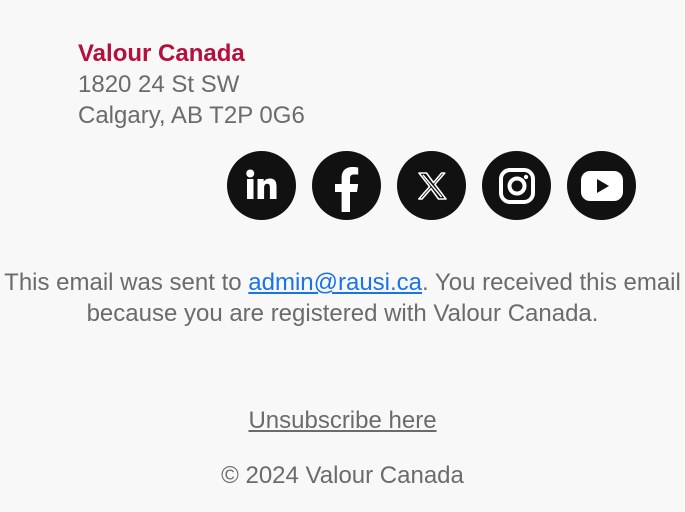 This screenshot has width=685, height=512. What do you see at coordinates (342, 475) in the screenshot?
I see `copyright-text: © 2024 Valour Canada` at bounding box center [342, 475].